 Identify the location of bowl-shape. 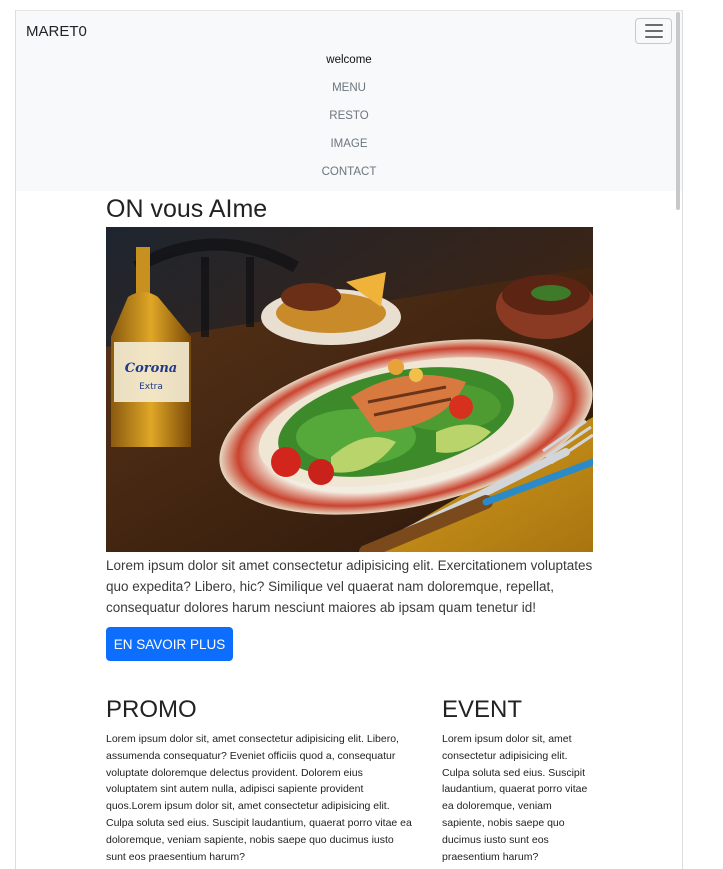
(544, 307).